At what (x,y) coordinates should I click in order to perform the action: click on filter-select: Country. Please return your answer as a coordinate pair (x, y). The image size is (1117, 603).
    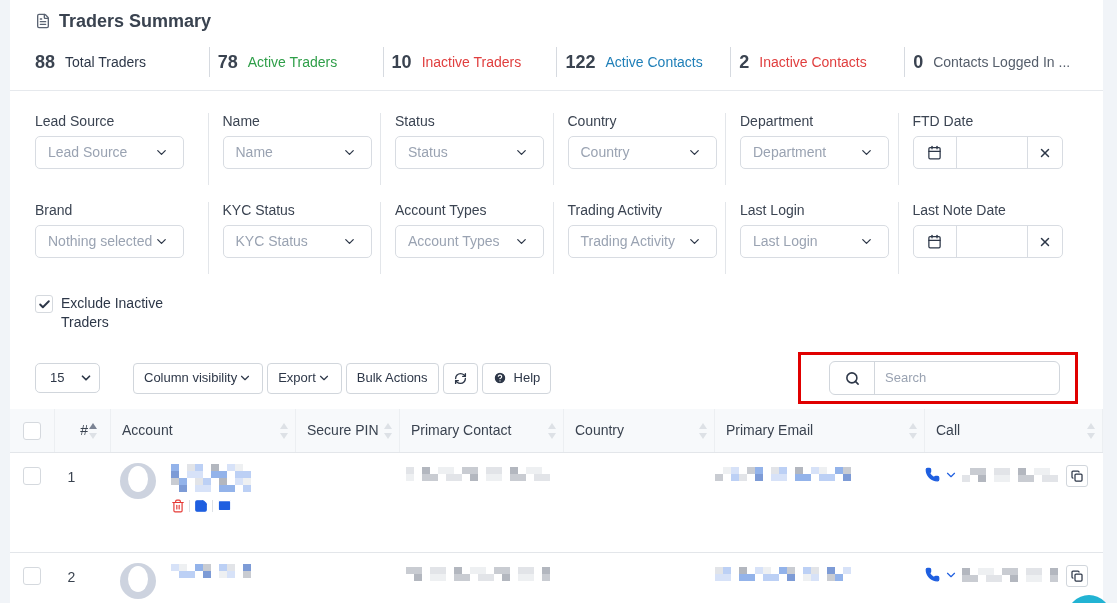
    Looking at the image, I should click on (642, 152).